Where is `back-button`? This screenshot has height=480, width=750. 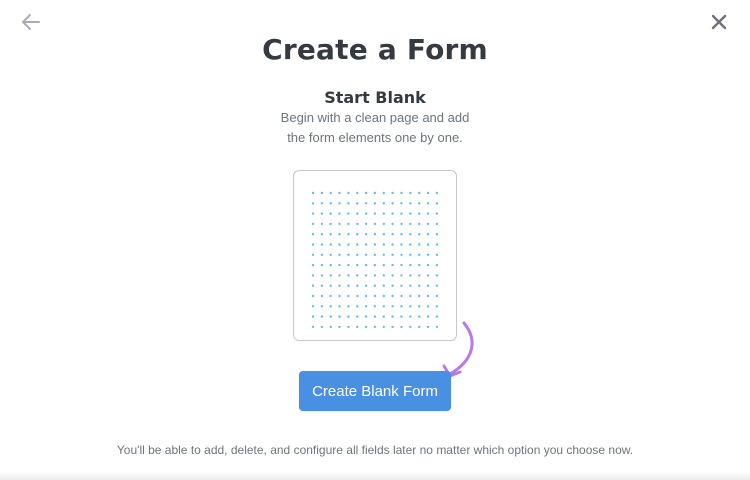 back-button is located at coordinates (31, 22).